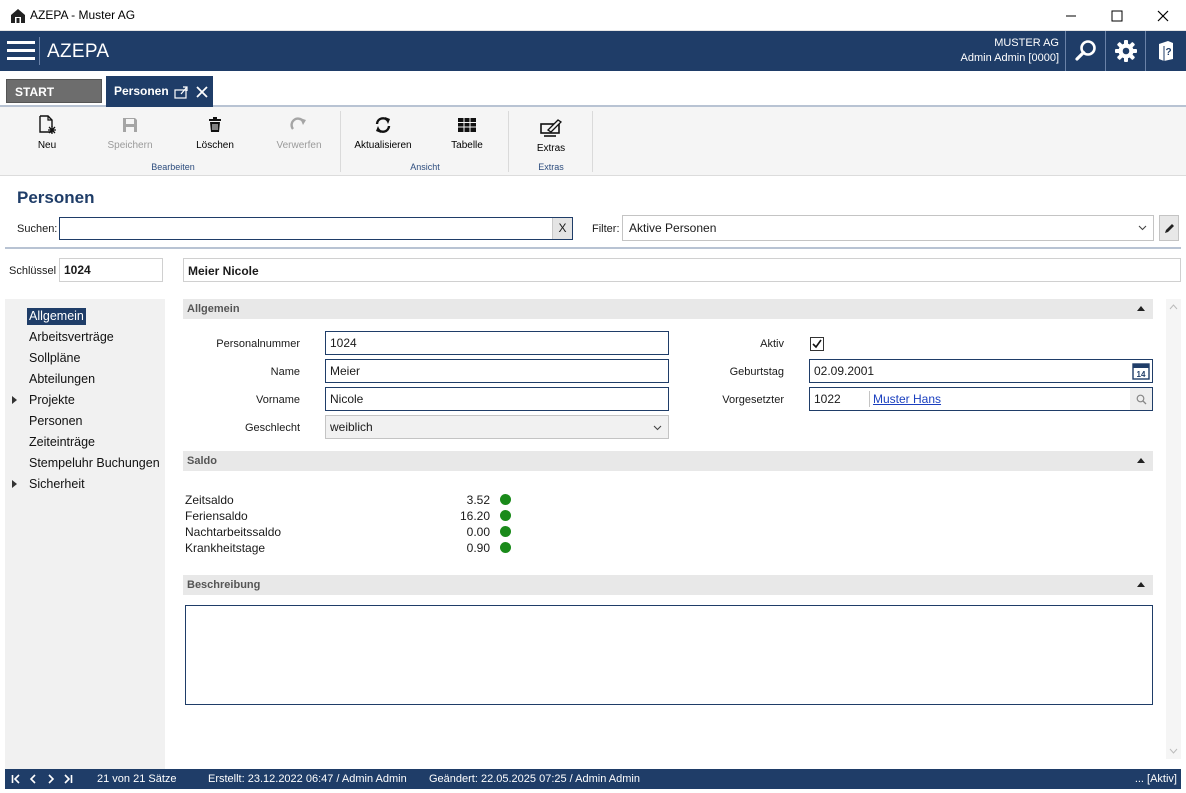  Describe the element at coordinates (137, 779) in the screenshot. I see `record-count: 21 von 21 Sätze` at that location.